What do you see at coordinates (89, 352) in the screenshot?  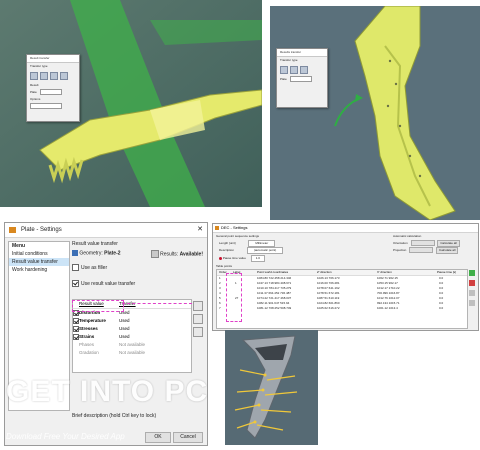 I see `row-name: Gradation` at bounding box center [89, 352].